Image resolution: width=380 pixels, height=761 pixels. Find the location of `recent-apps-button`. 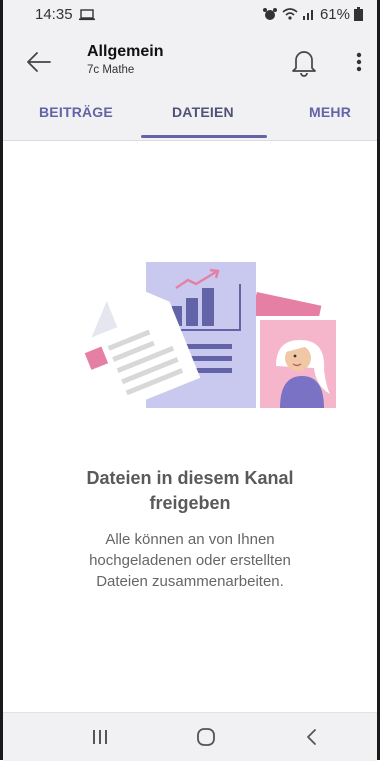

recent-apps-button is located at coordinates (100, 737).